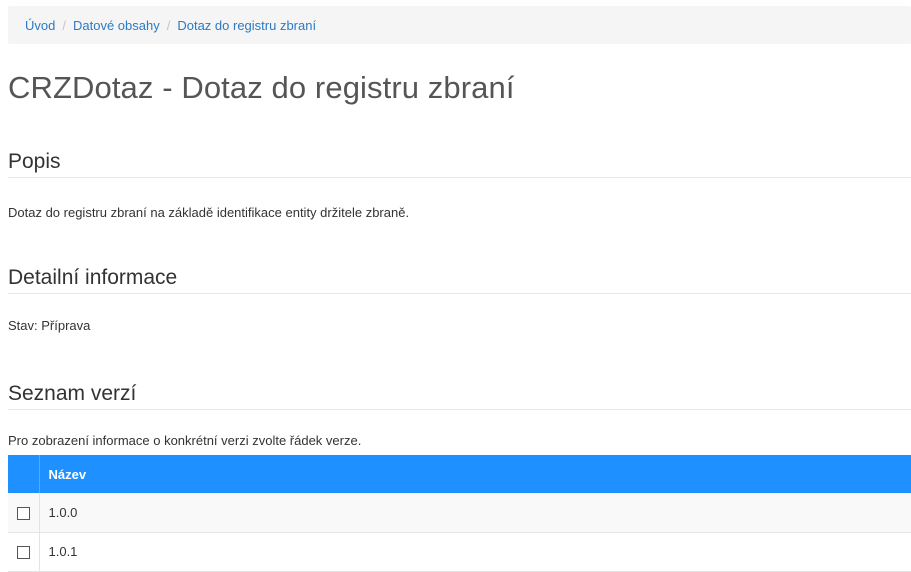 The image size is (911, 572). I want to click on section-title-detail: Detailní informace, so click(93, 277).